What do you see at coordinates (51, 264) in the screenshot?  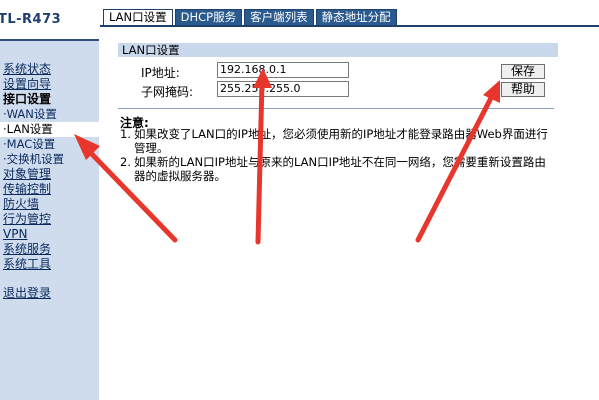 I see `sidebar-item-system-tools: 系统工具` at bounding box center [51, 264].